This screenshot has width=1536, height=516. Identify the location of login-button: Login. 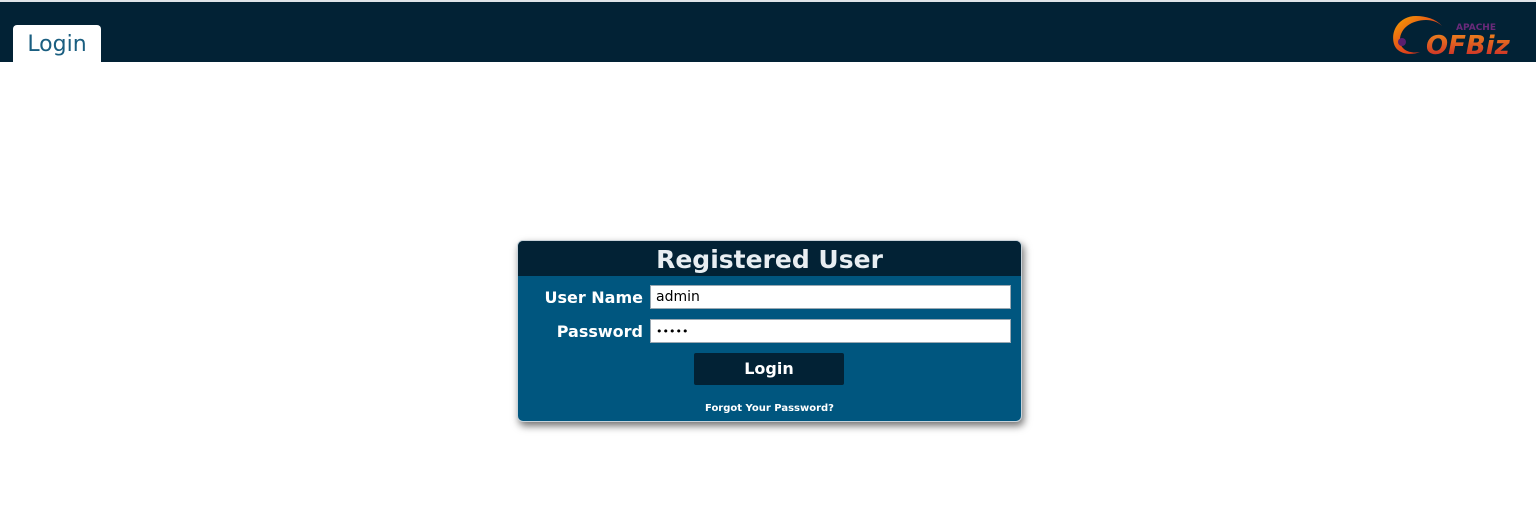
(769, 369).